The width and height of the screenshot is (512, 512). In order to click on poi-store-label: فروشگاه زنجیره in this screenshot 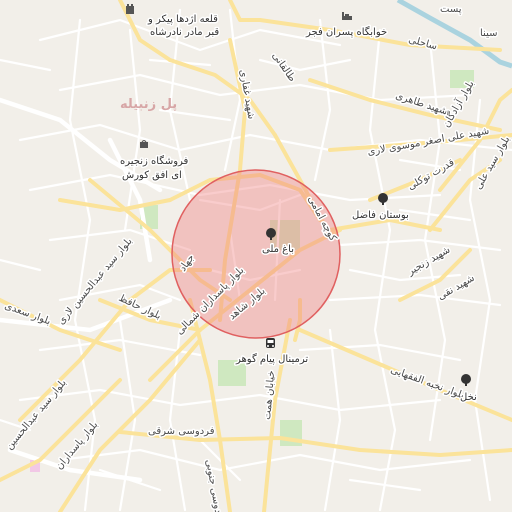, I will do `click(154, 161)`.